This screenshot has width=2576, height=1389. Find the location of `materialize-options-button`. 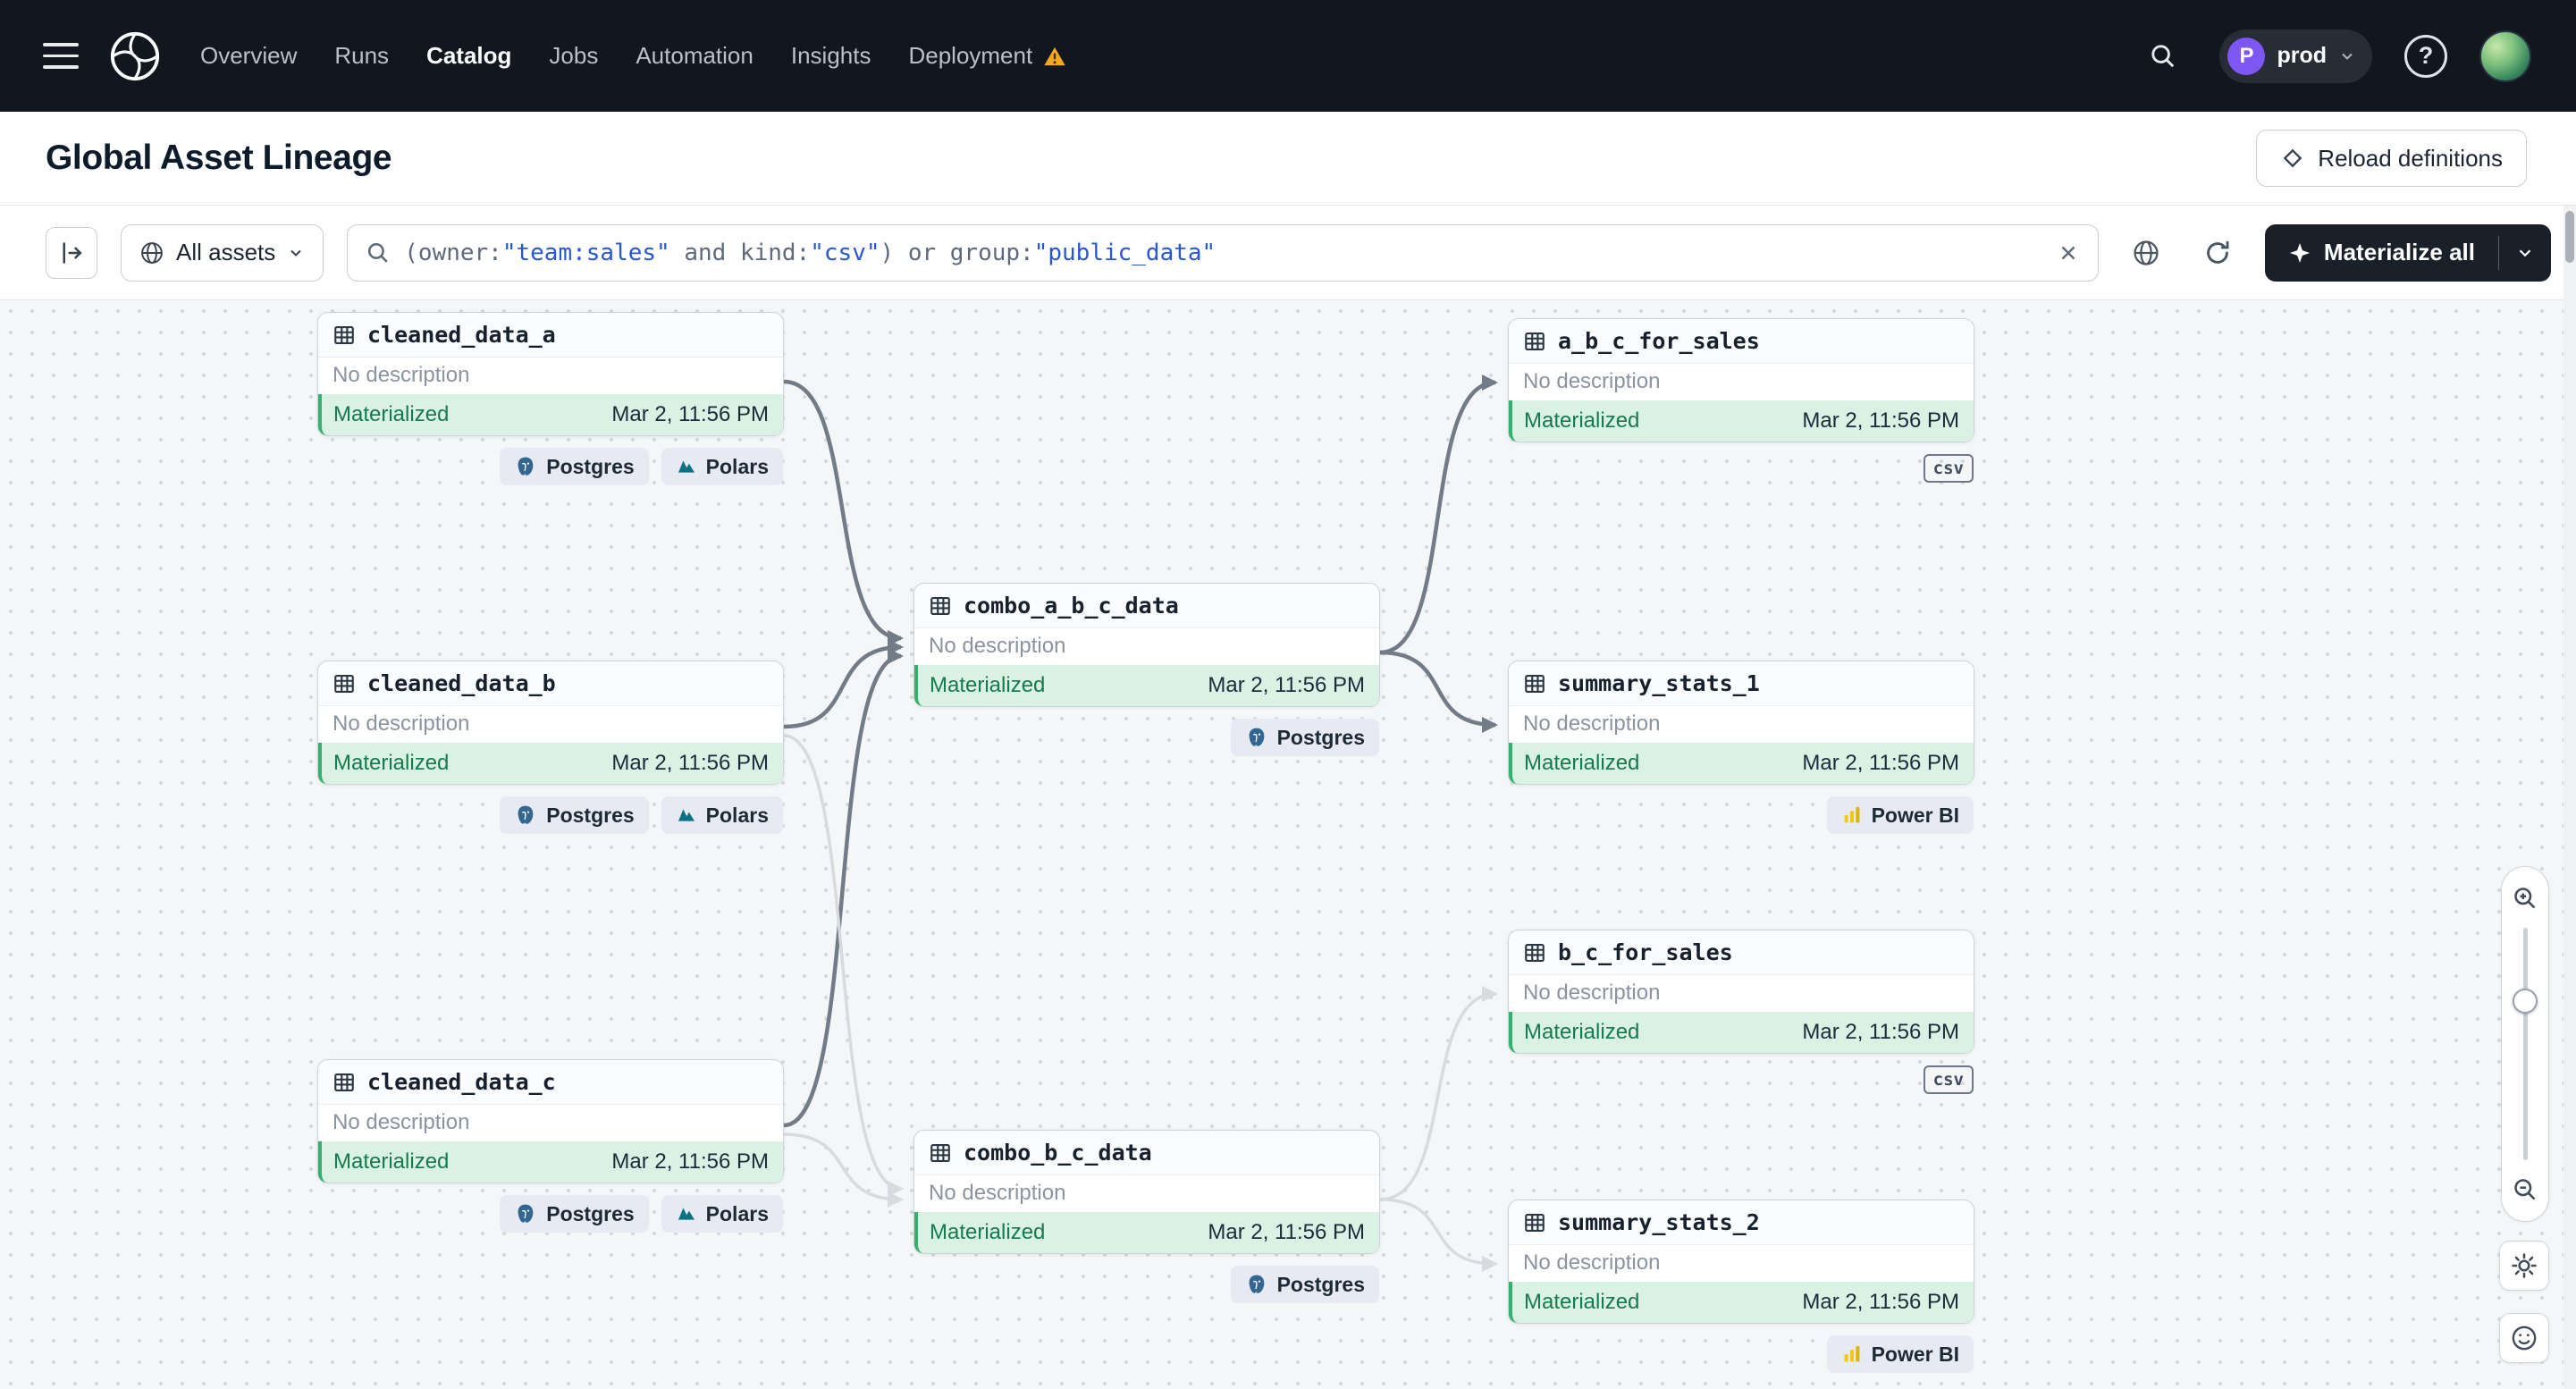

materialize-options-button is located at coordinates (2525, 253).